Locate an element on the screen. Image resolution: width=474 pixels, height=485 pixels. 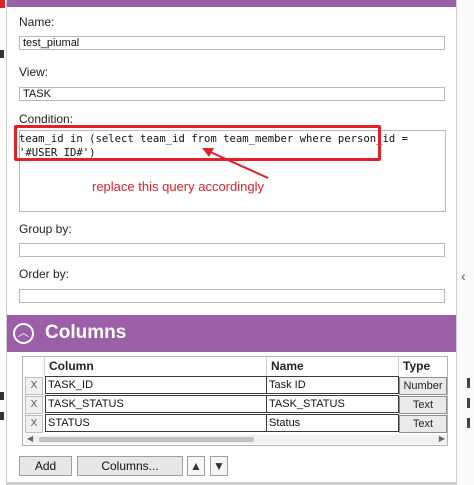
columns-section-header: ︿ Columns is located at coordinates (231, 333).